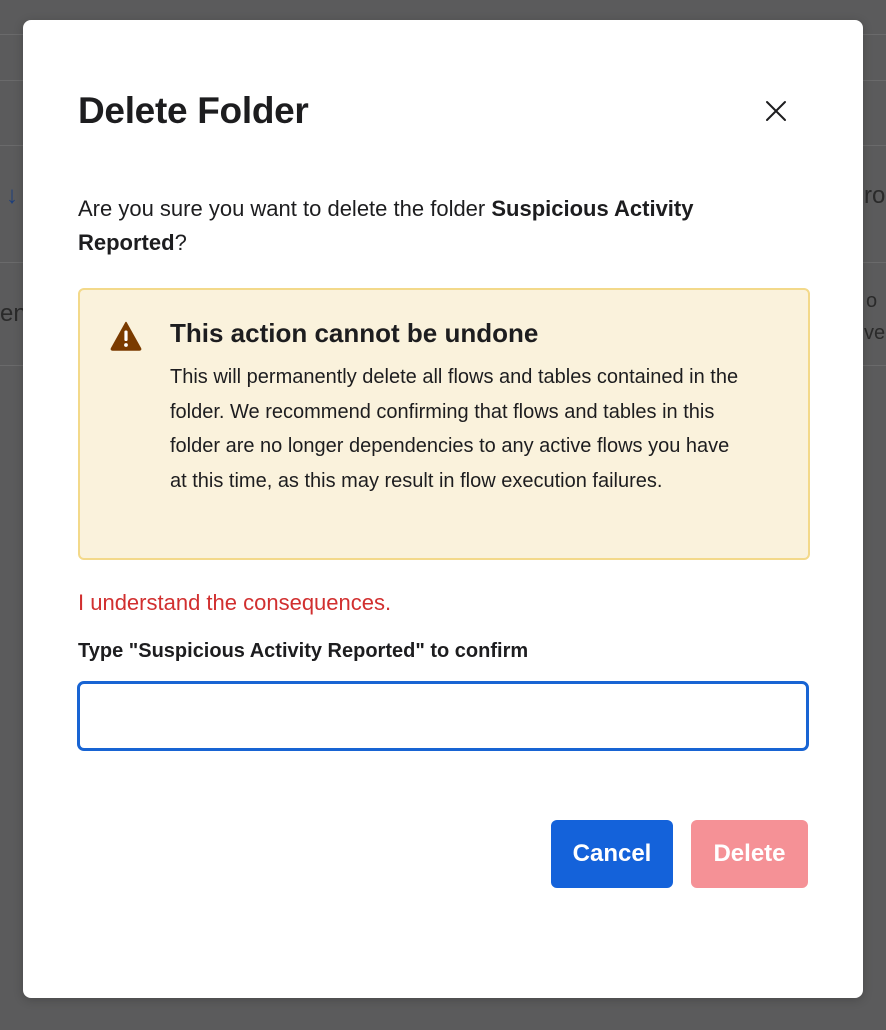 The height and width of the screenshot is (1030, 886). I want to click on confirm-folder-name-input, so click(443, 716).